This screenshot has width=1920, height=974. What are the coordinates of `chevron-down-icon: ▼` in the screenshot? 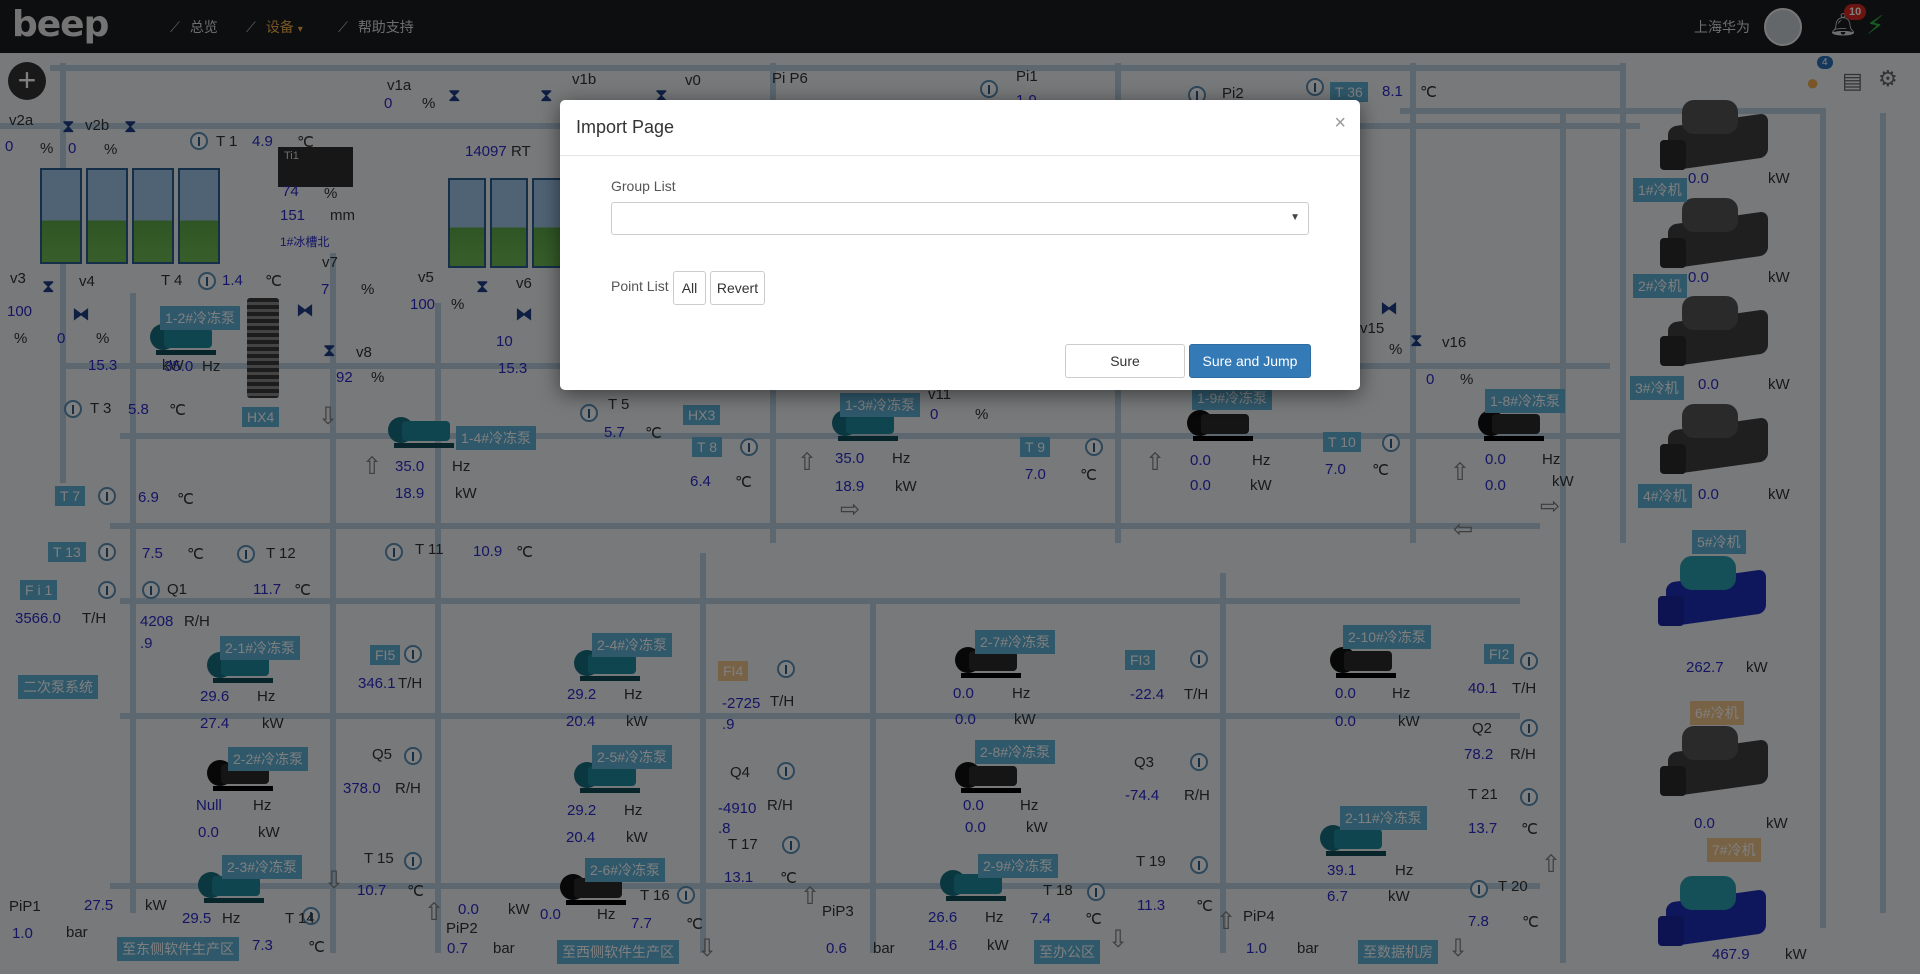 It's located at (1295, 217).